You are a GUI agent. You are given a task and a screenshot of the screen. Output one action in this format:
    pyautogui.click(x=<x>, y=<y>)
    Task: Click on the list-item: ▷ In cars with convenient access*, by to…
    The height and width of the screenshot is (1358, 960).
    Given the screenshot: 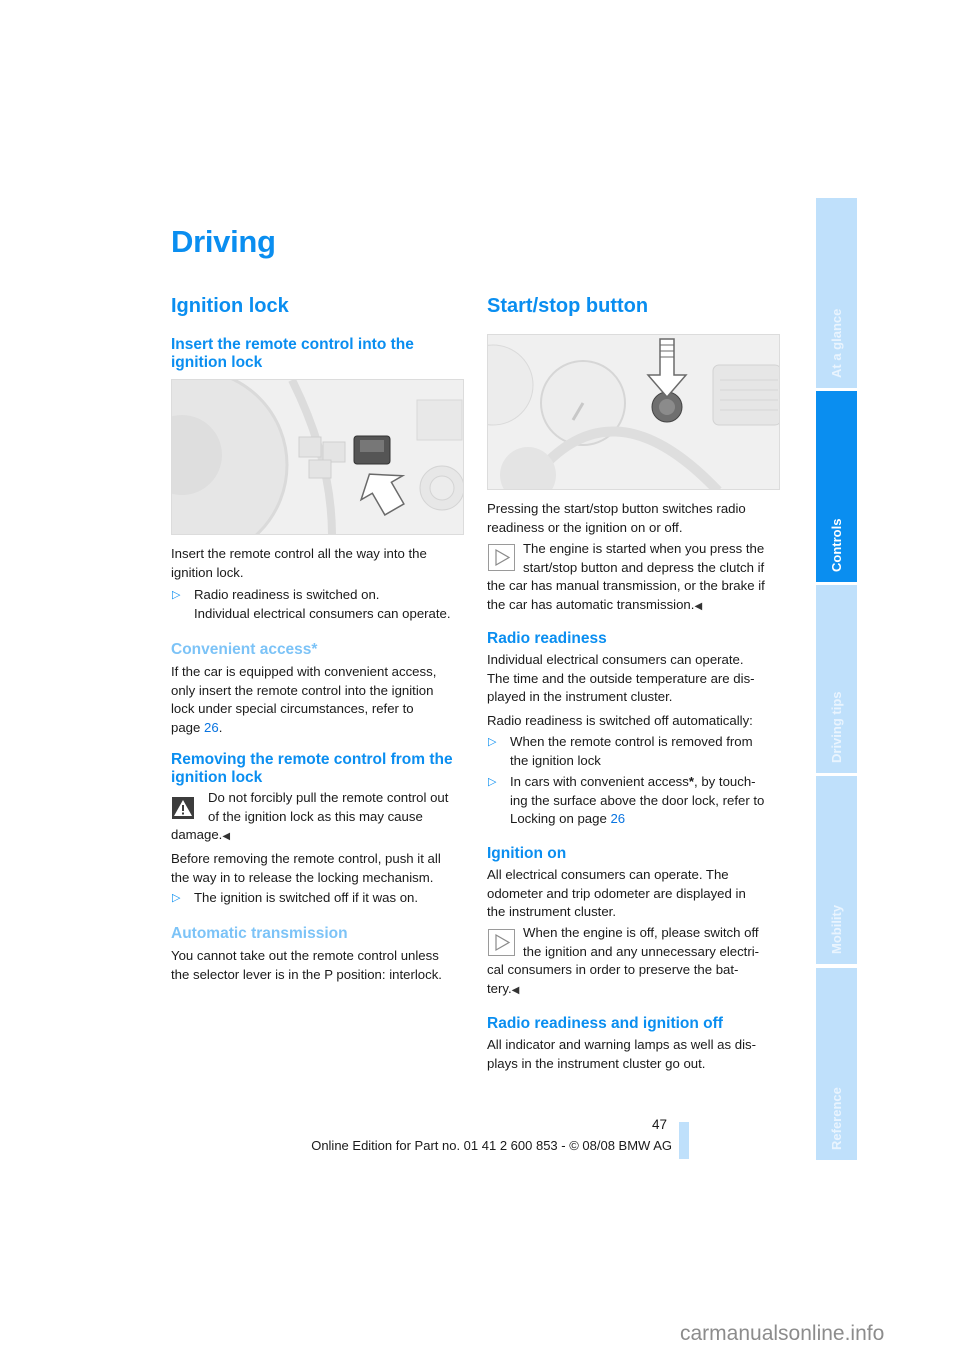 What is the action you would take?
    pyautogui.click(x=635, y=801)
    